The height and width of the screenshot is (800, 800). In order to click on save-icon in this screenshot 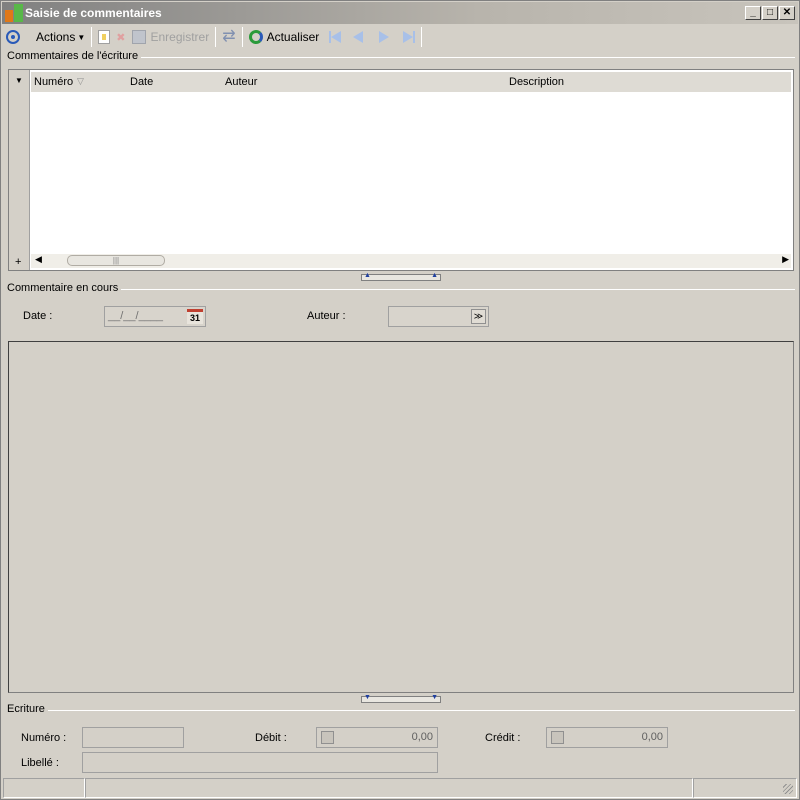, I will do `click(138, 37)`.